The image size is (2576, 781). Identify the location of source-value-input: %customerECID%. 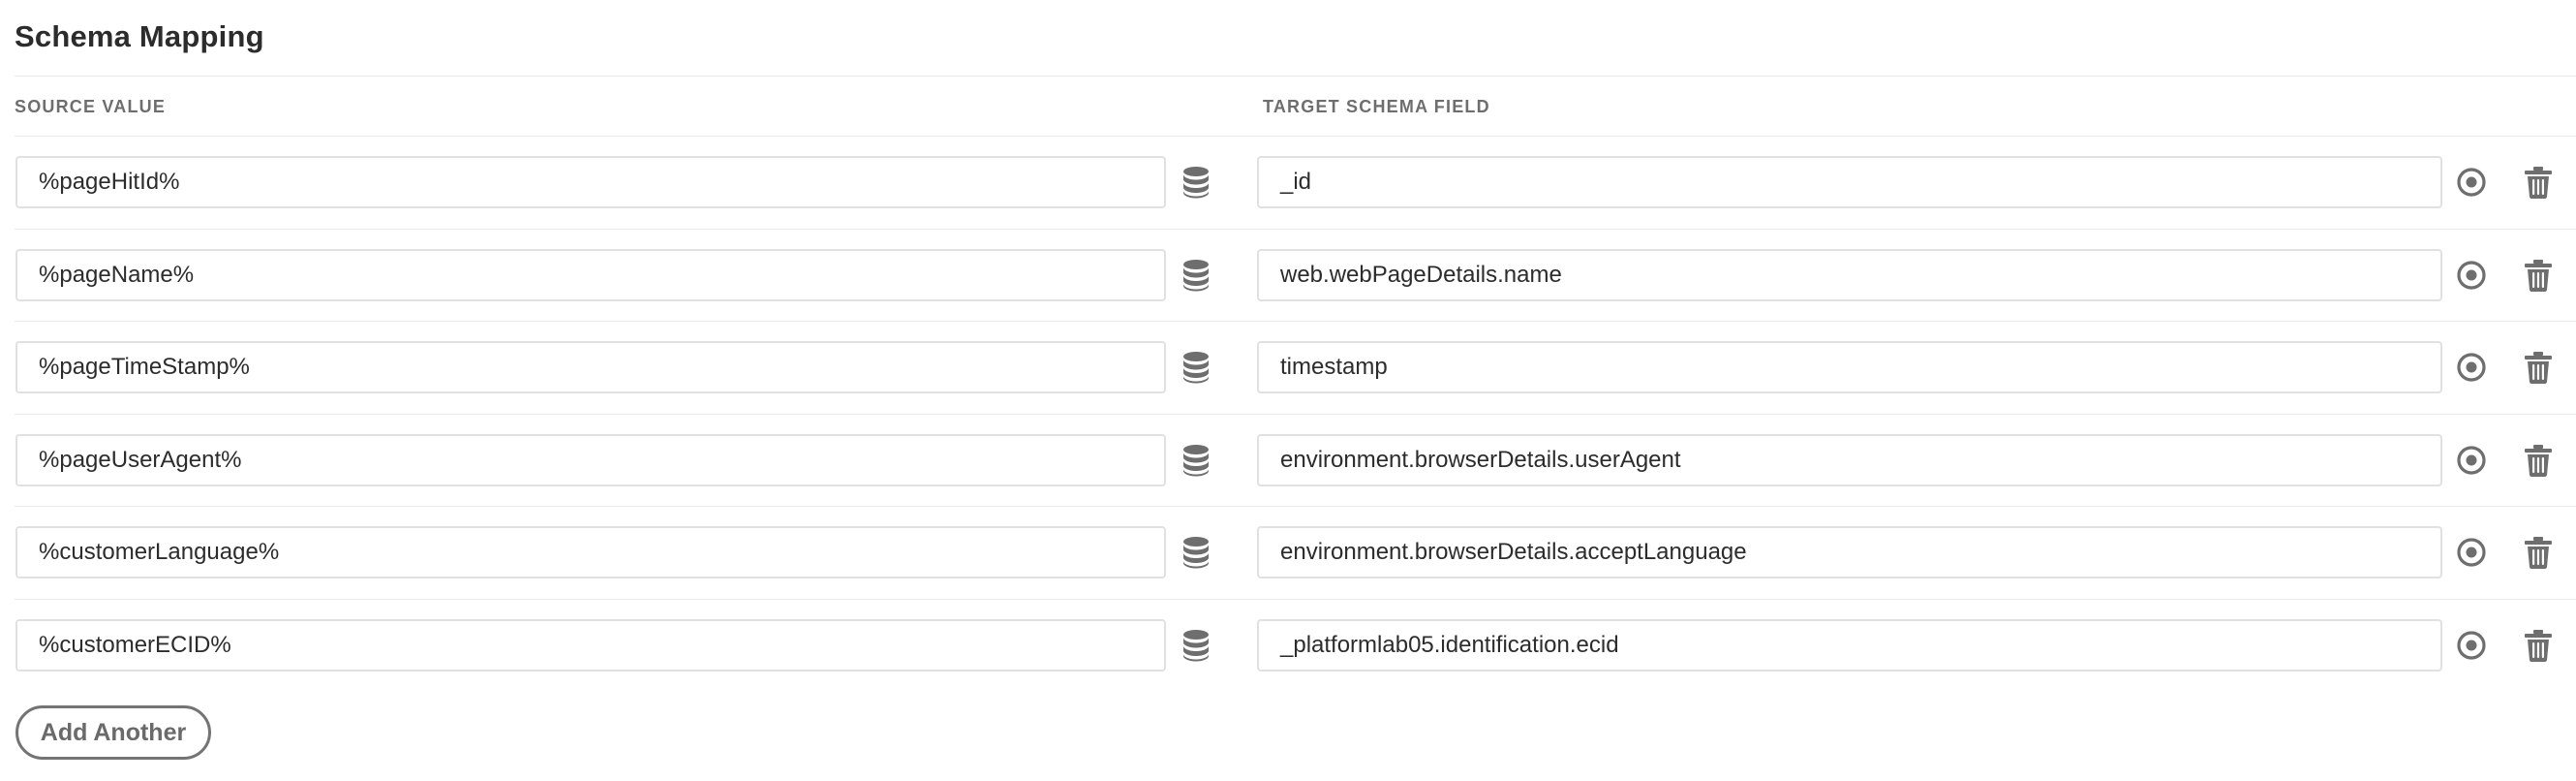
(590, 645).